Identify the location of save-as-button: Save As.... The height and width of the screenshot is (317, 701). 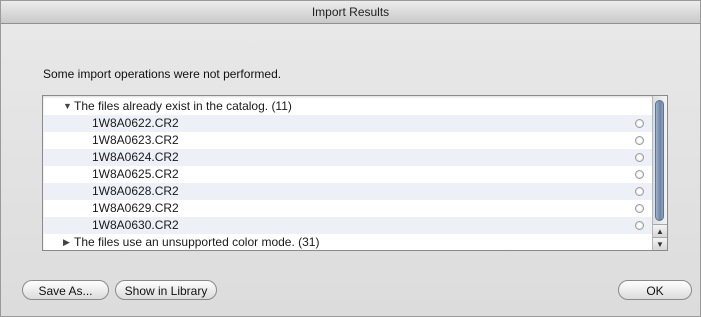
(65, 290).